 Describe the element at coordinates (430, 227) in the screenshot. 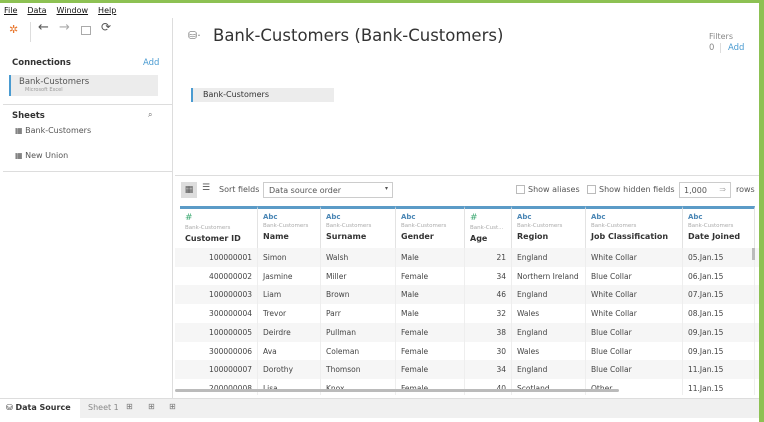

I see `column-header: Abc Bank-Customers Gender` at that location.